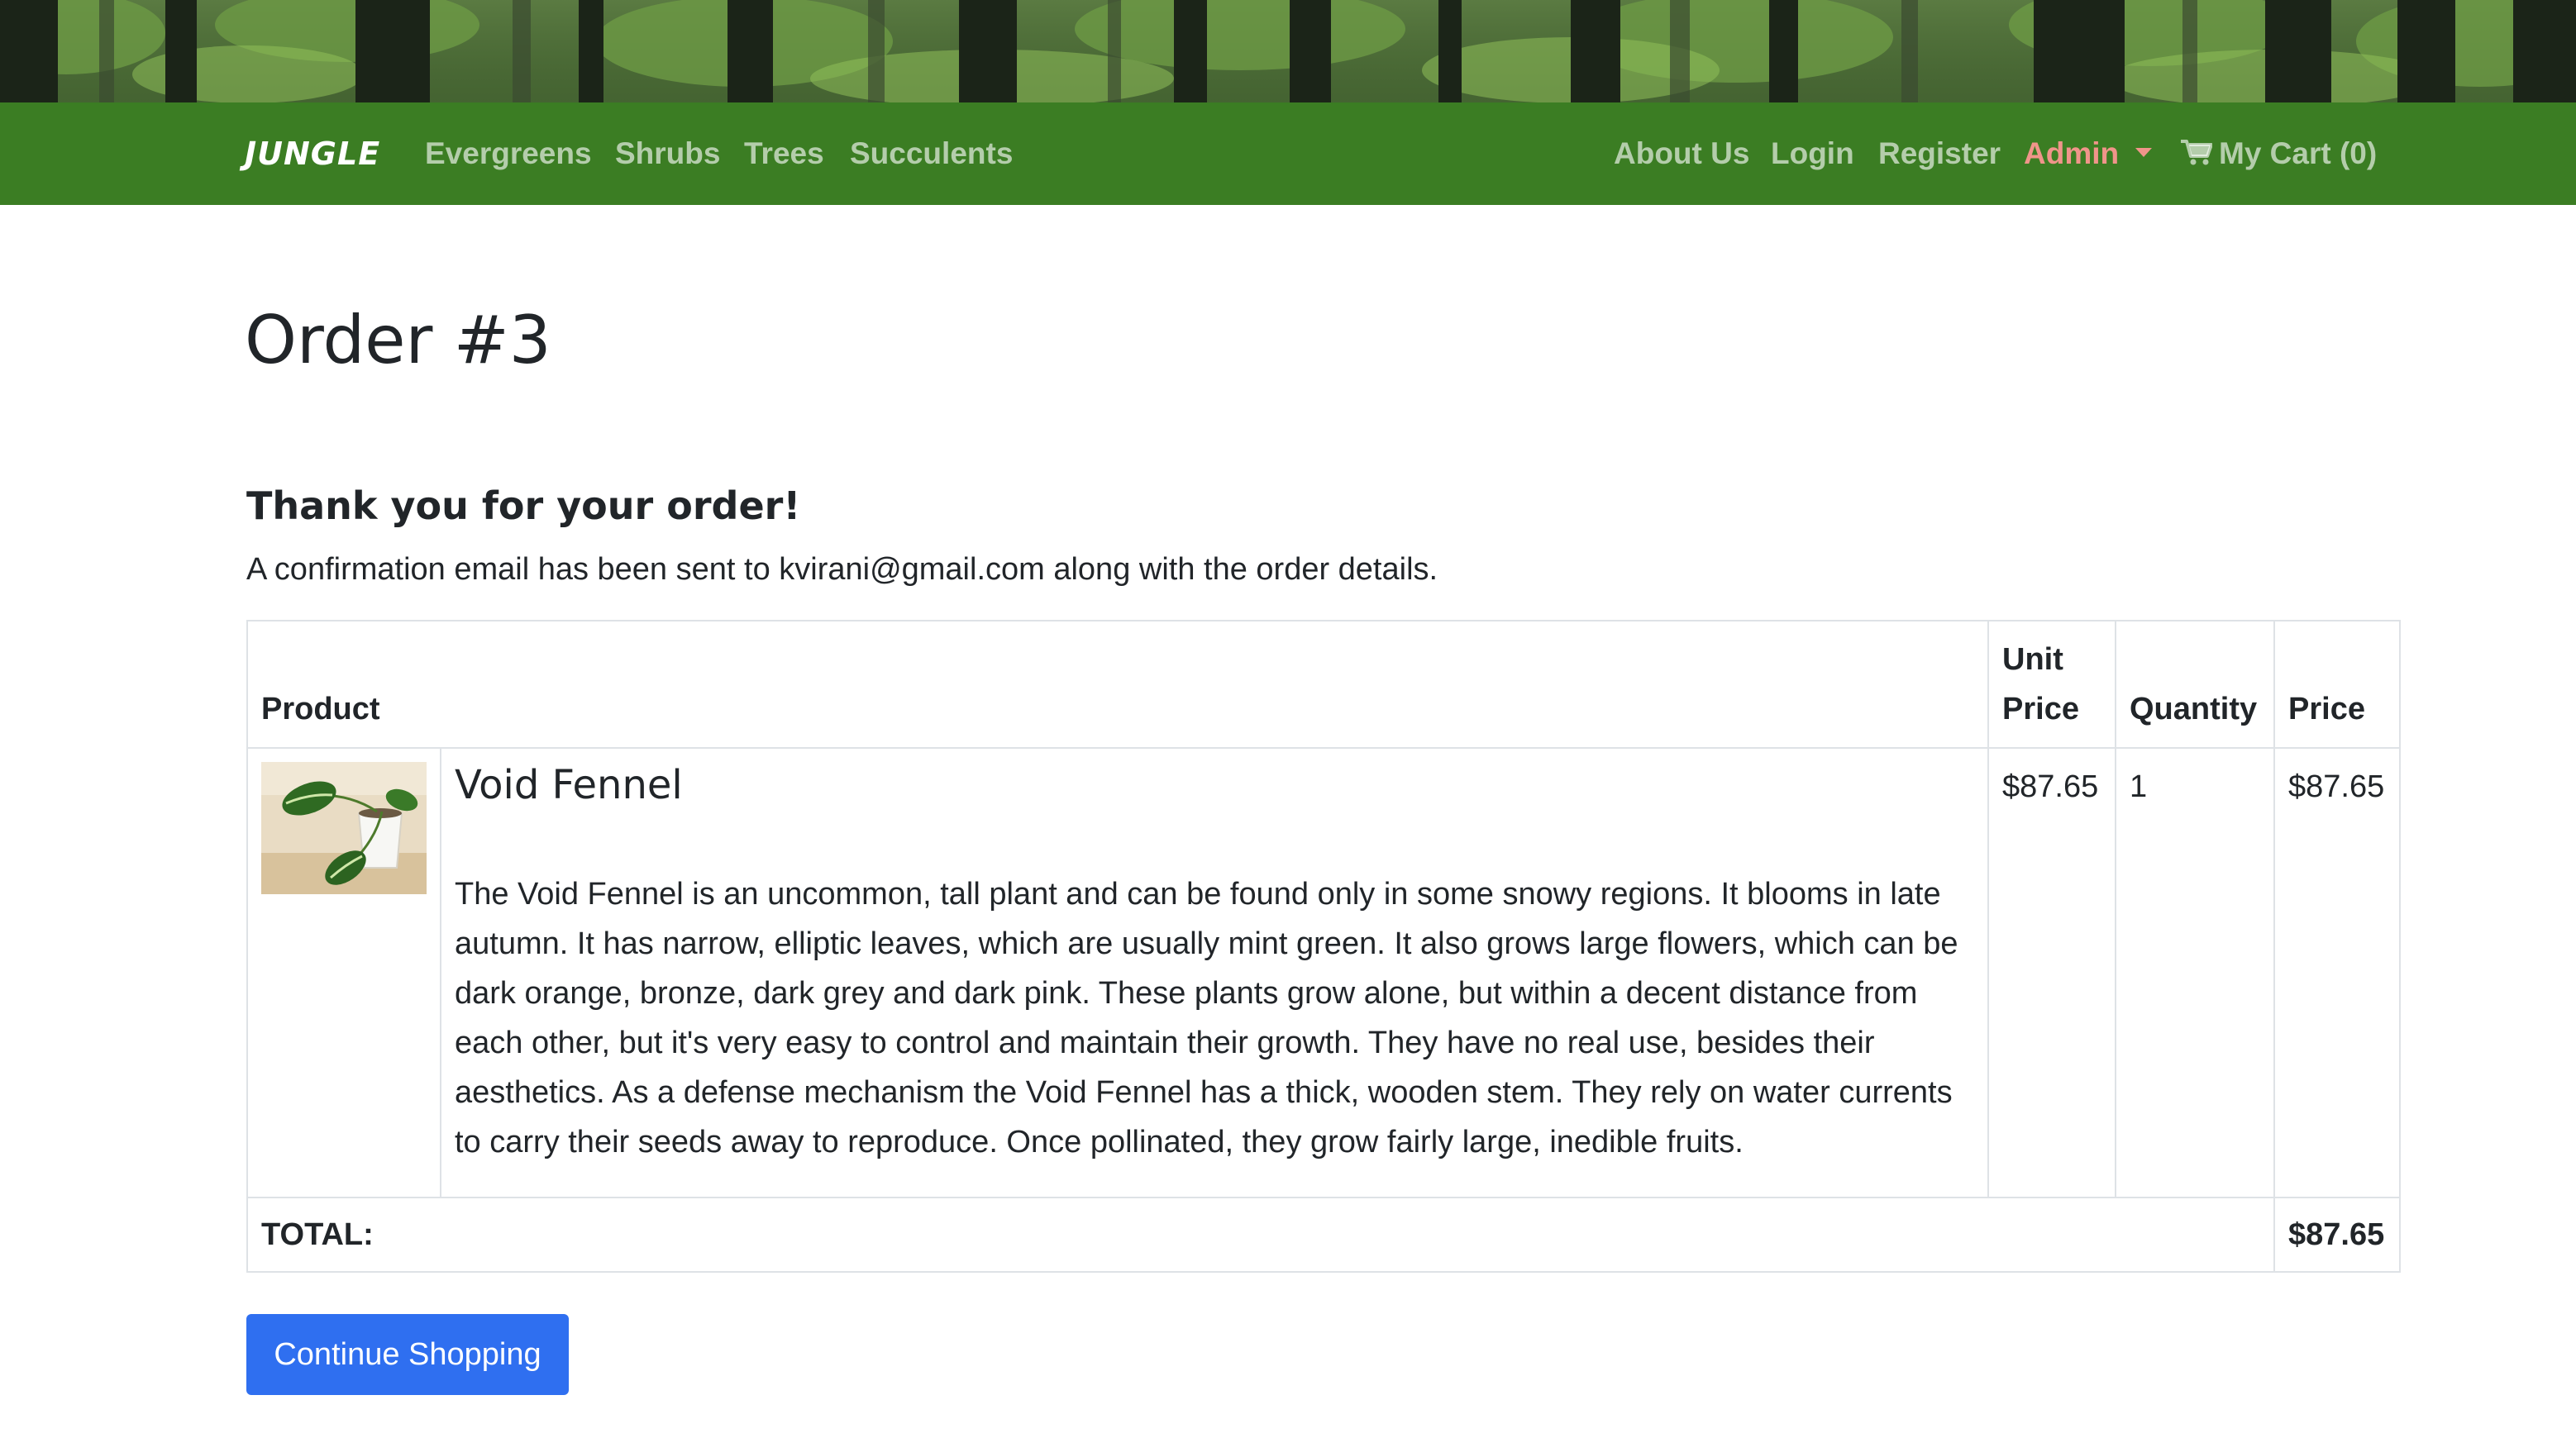  I want to click on thank-you-heading: Thank you for your order!, so click(523, 505).